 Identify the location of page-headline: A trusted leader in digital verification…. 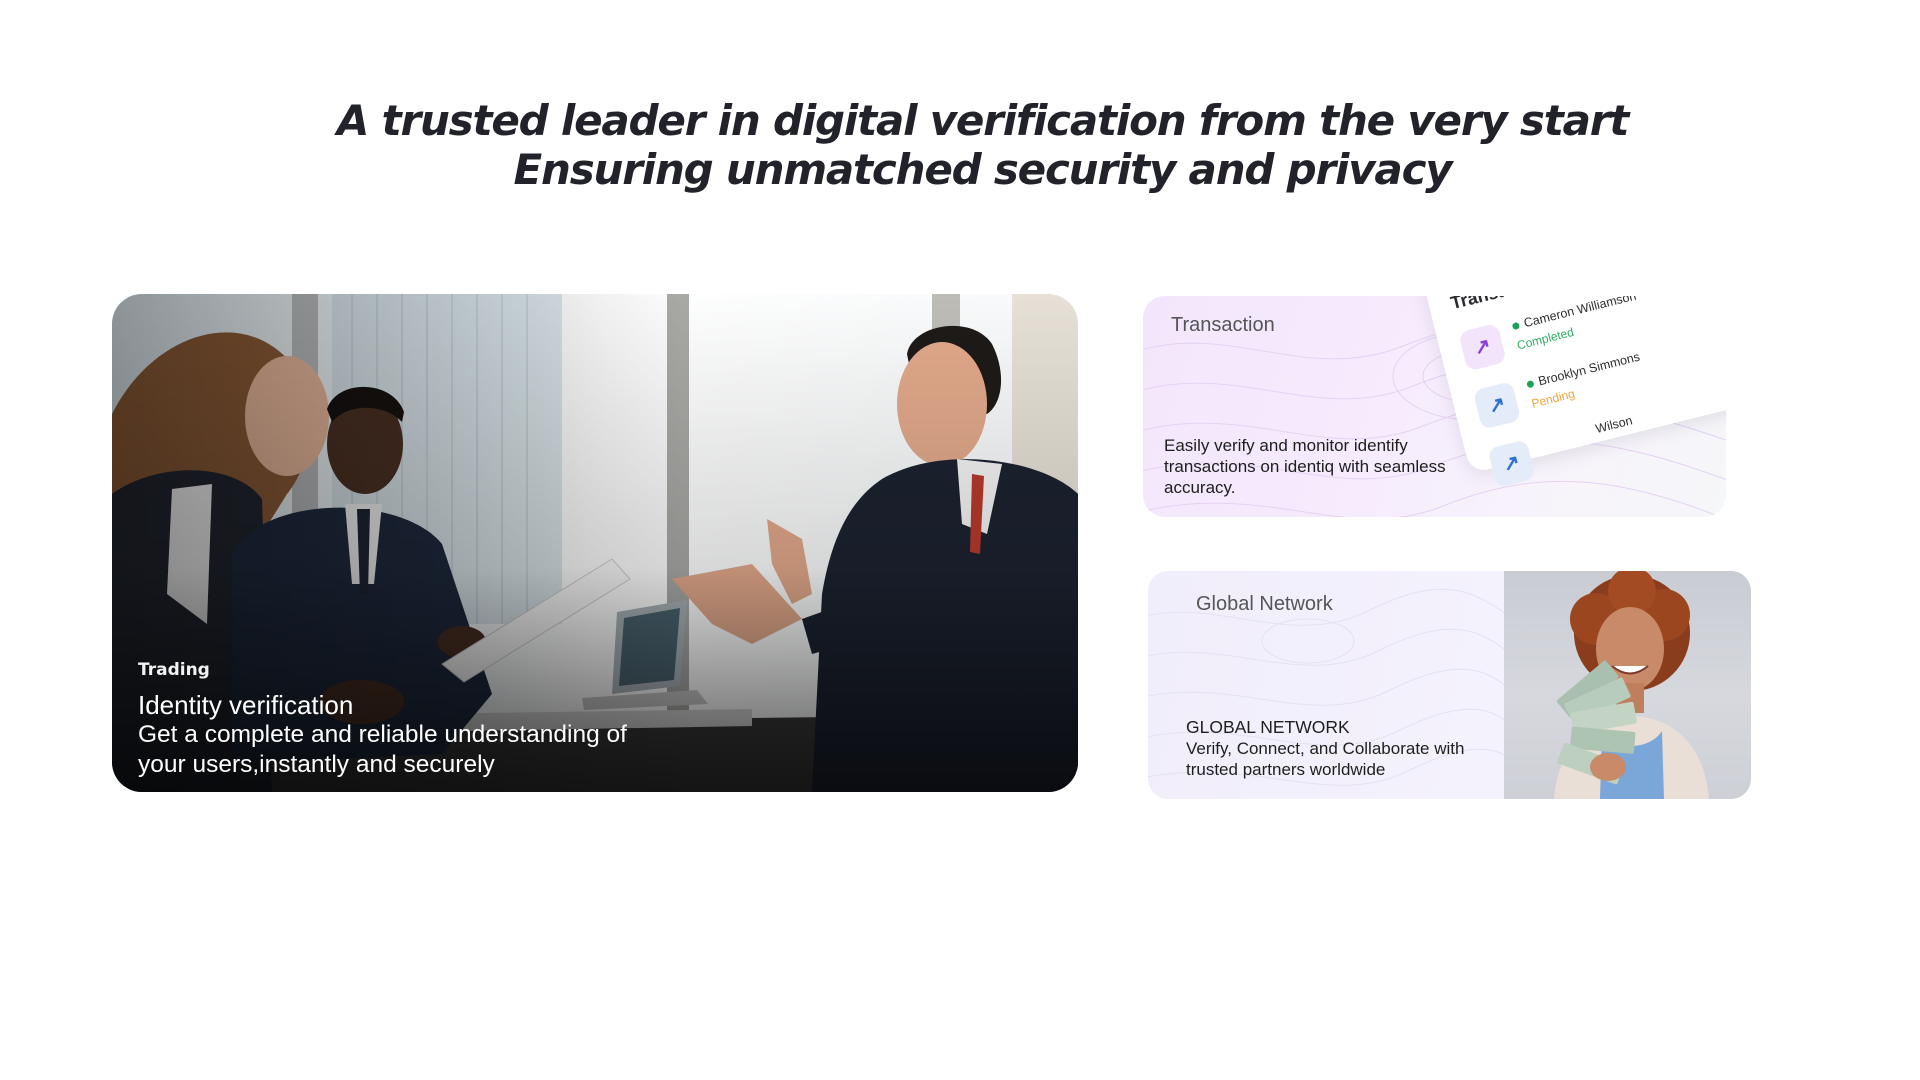
(960, 145).